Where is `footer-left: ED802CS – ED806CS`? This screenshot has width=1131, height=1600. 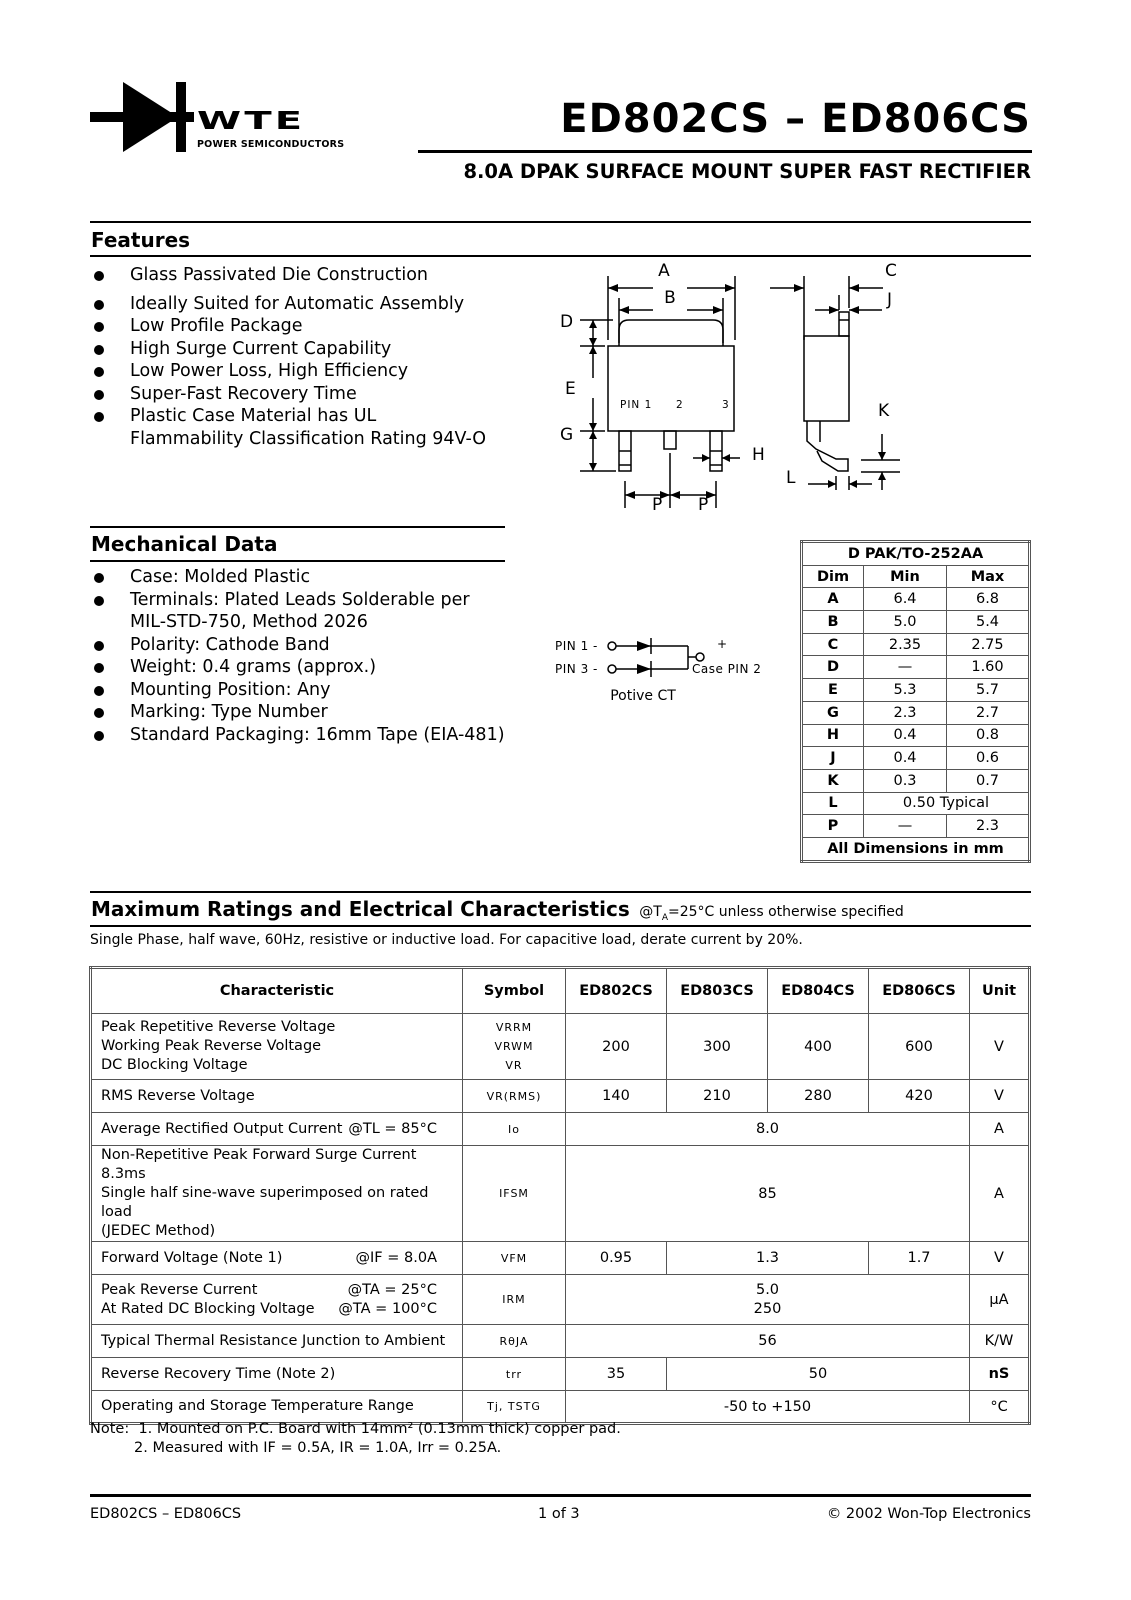
footer-left: ED802CS – ED806CS is located at coordinates (166, 1514).